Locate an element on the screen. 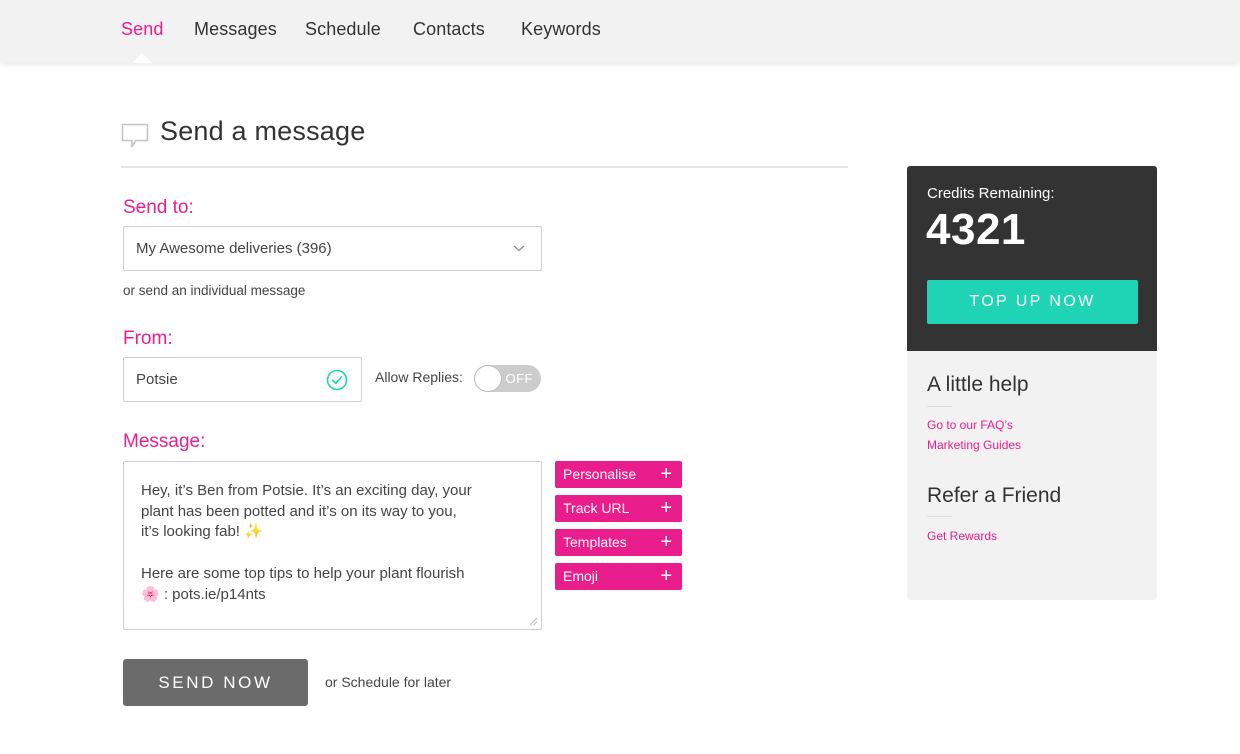 The width and height of the screenshot is (1240, 754). personalise-label: Personalise is located at coordinates (600, 474).